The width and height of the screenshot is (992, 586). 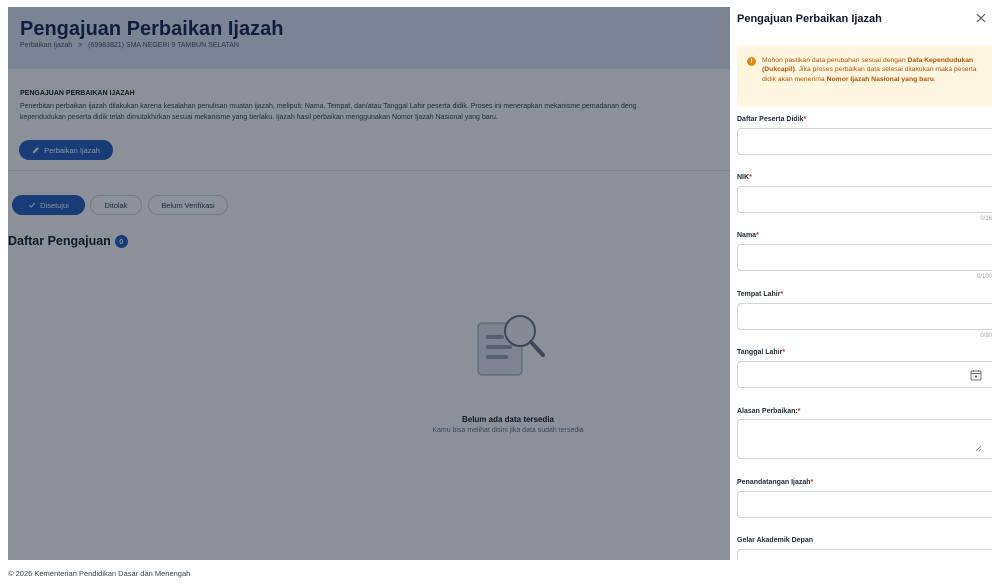 I want to click on nik-input, so click(x=864, y=199).